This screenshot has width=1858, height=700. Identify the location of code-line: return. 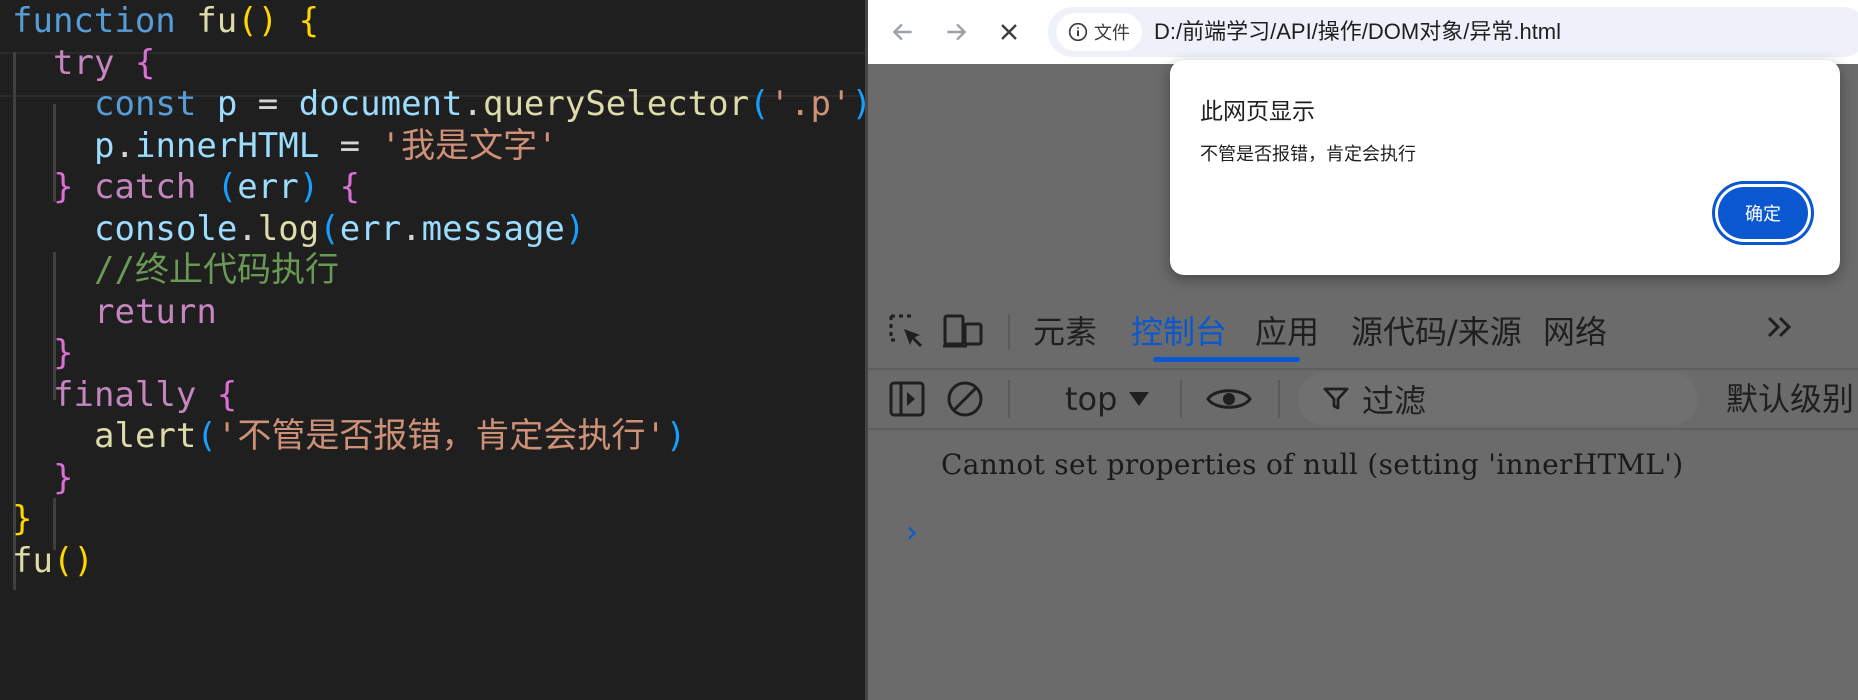
(155, 312).